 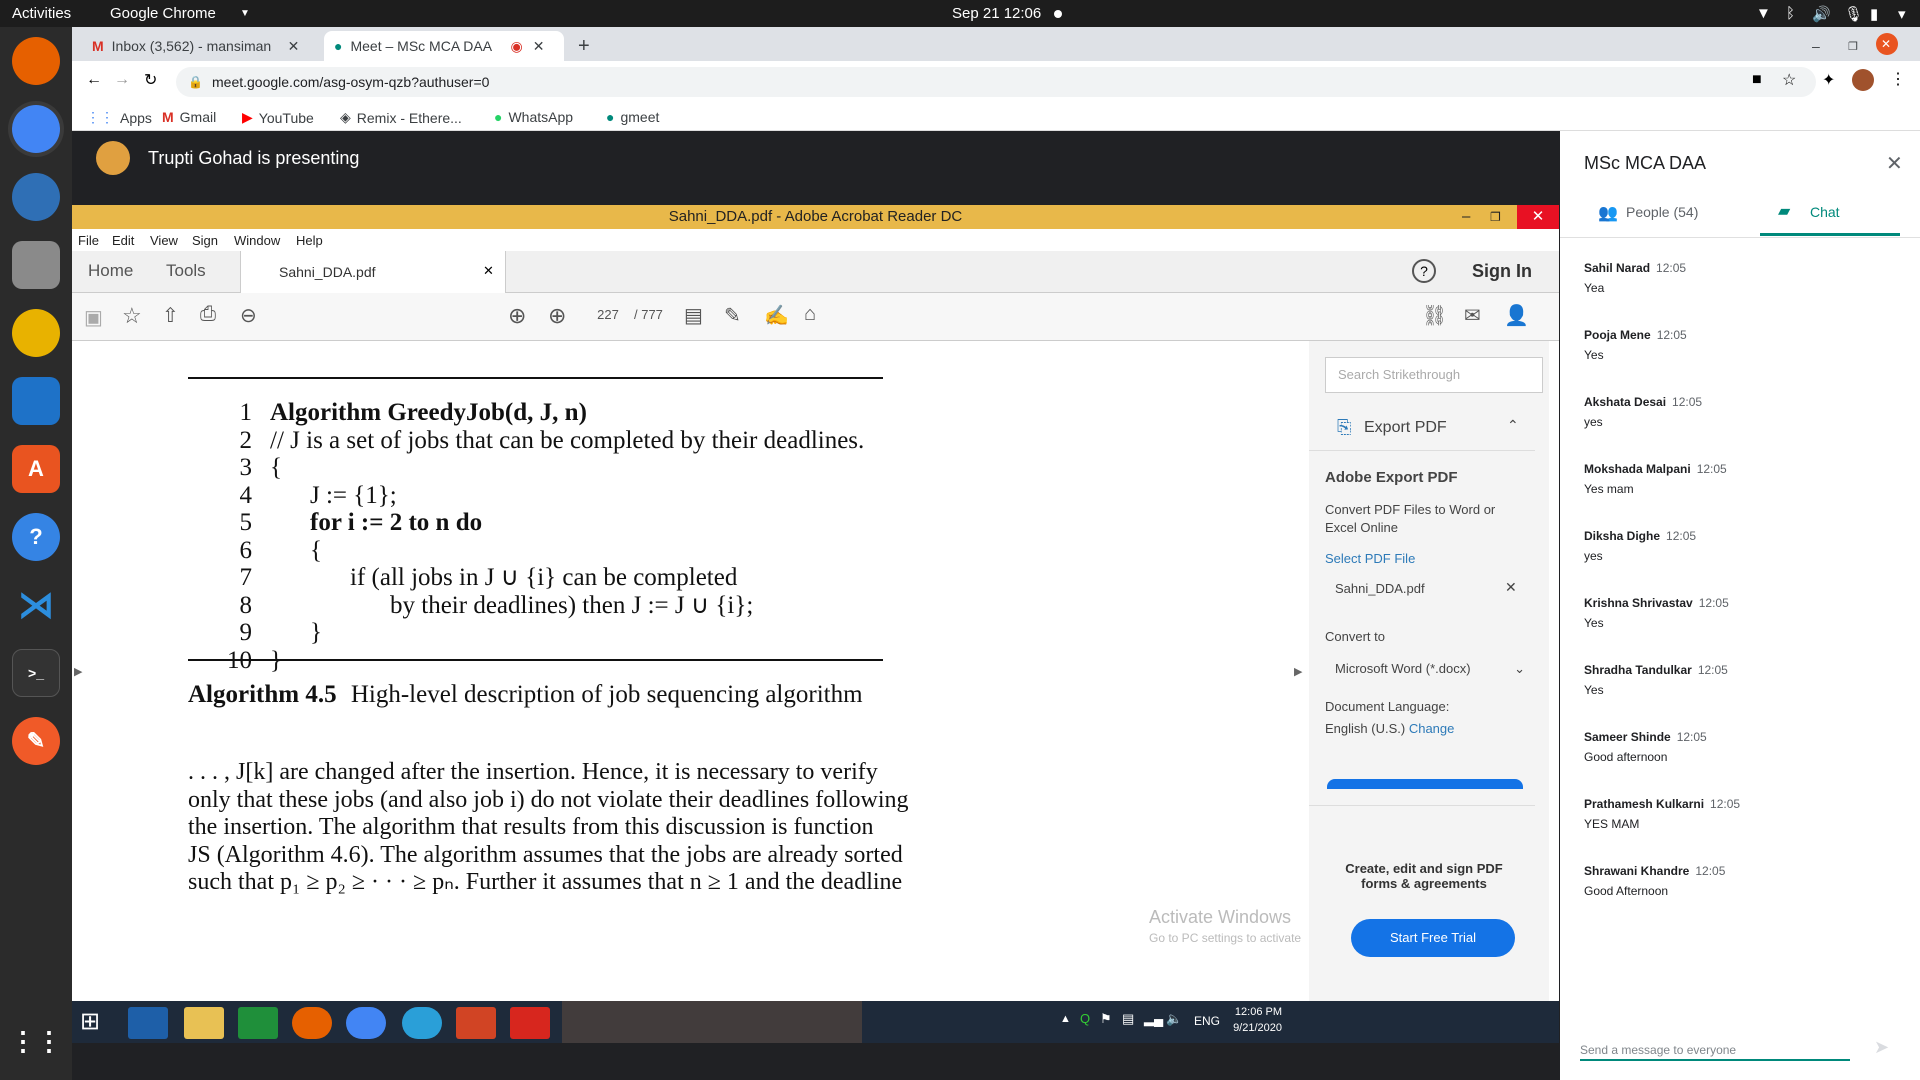 I want to click on language-indicator: ENG, so click(x=1207, y=1021).